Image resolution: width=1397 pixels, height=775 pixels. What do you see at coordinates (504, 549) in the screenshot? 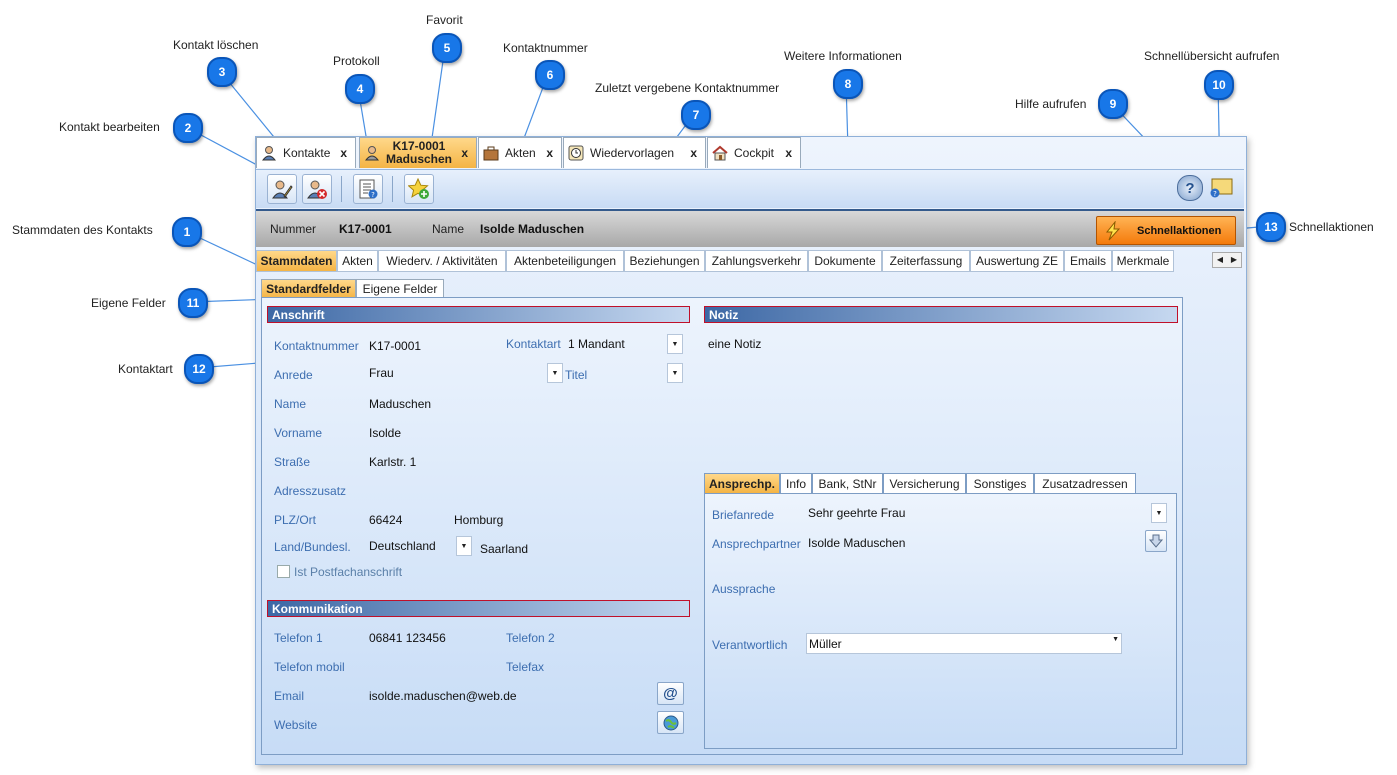
I see `bundesland-value: Saarland` at bounding box center [504, 549].